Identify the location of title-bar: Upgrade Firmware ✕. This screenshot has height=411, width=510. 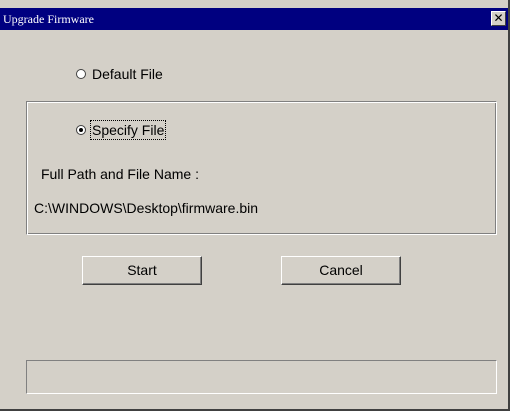
(254, 19).